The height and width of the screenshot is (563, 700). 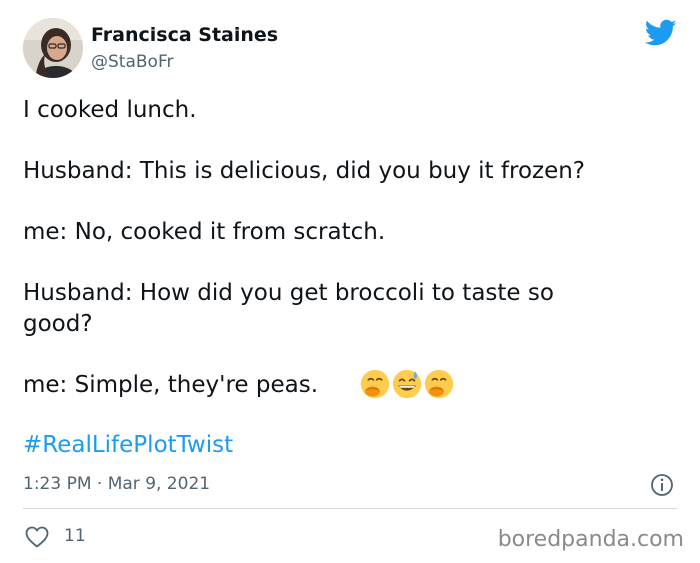 What do you see at coordinates (116, 484) in the screenshot?
I see `timestamp: 1:23 PM · Mar 9, 2021` at bounding box center [116, 484].